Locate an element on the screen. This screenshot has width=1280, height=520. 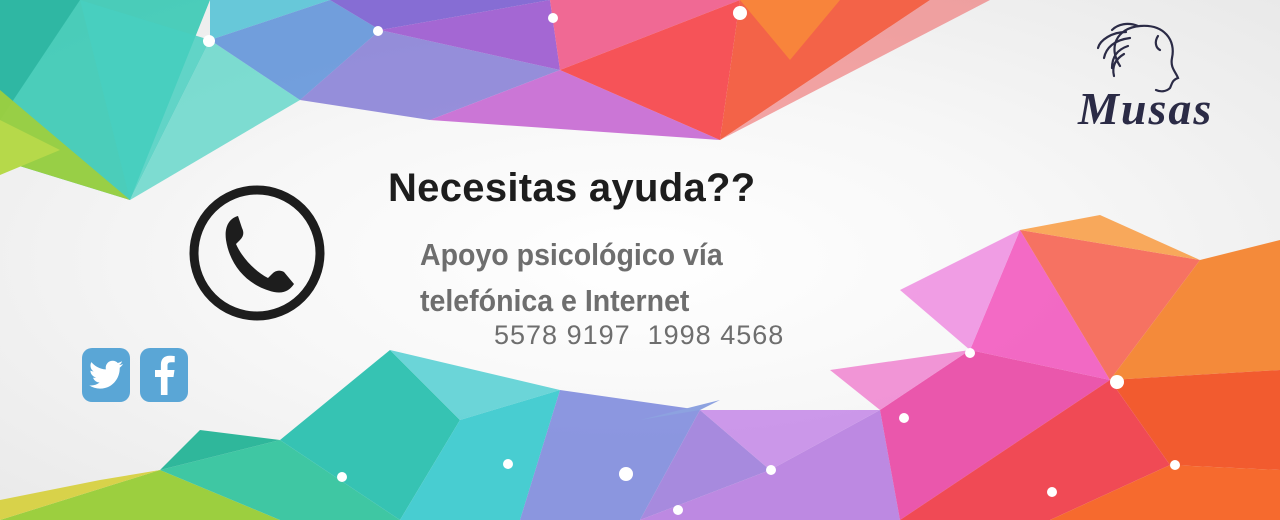
twitter-icon is located at coordinates (106, 374).